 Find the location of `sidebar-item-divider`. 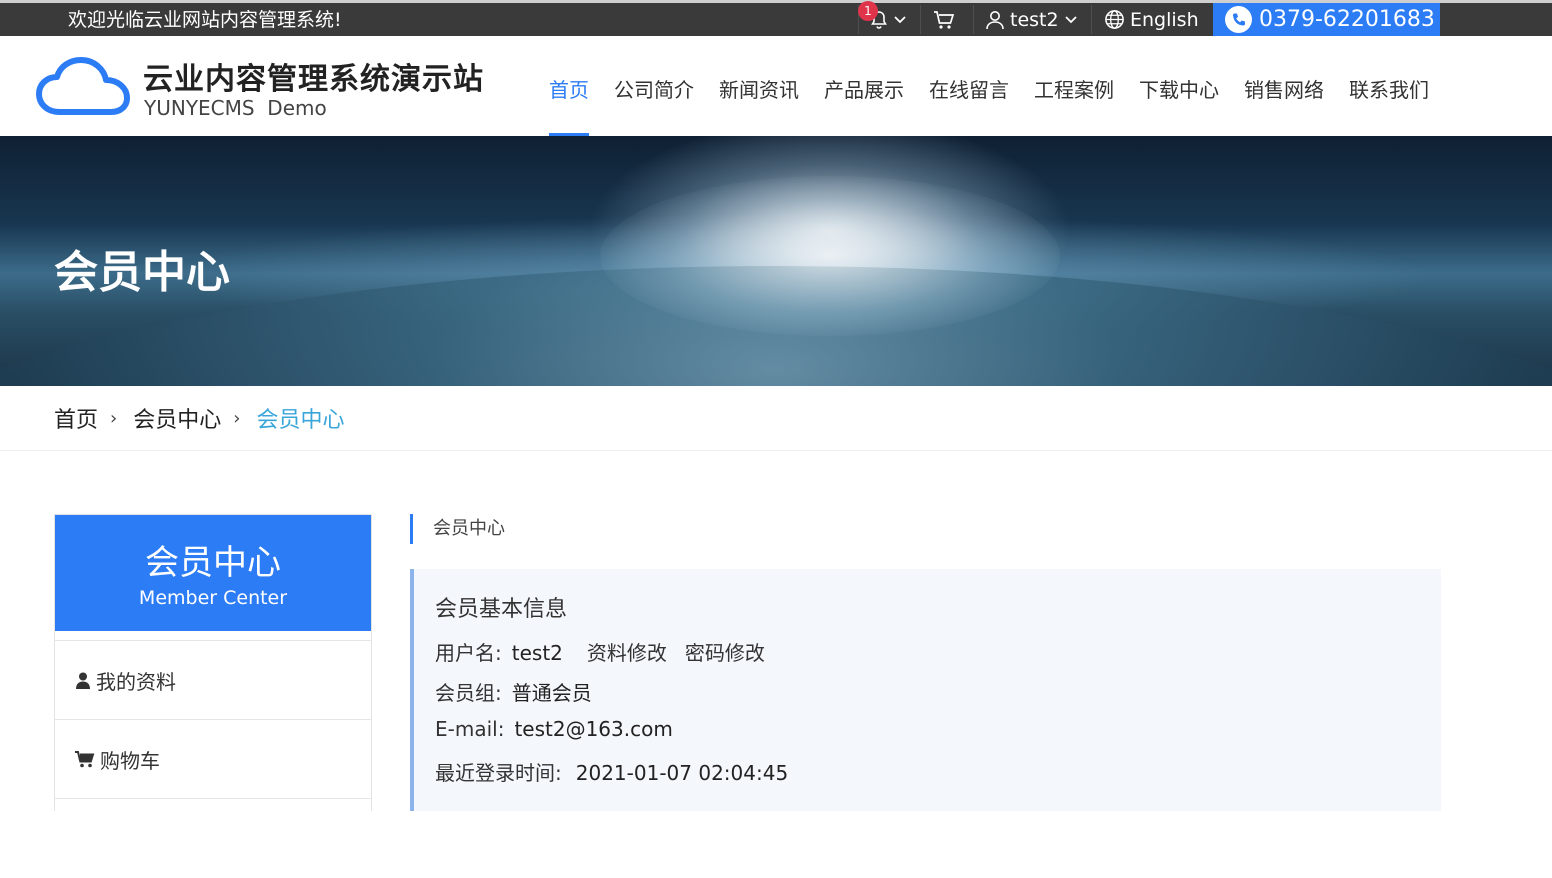

sidebar-item-divider is located at coordinates (213, 838).